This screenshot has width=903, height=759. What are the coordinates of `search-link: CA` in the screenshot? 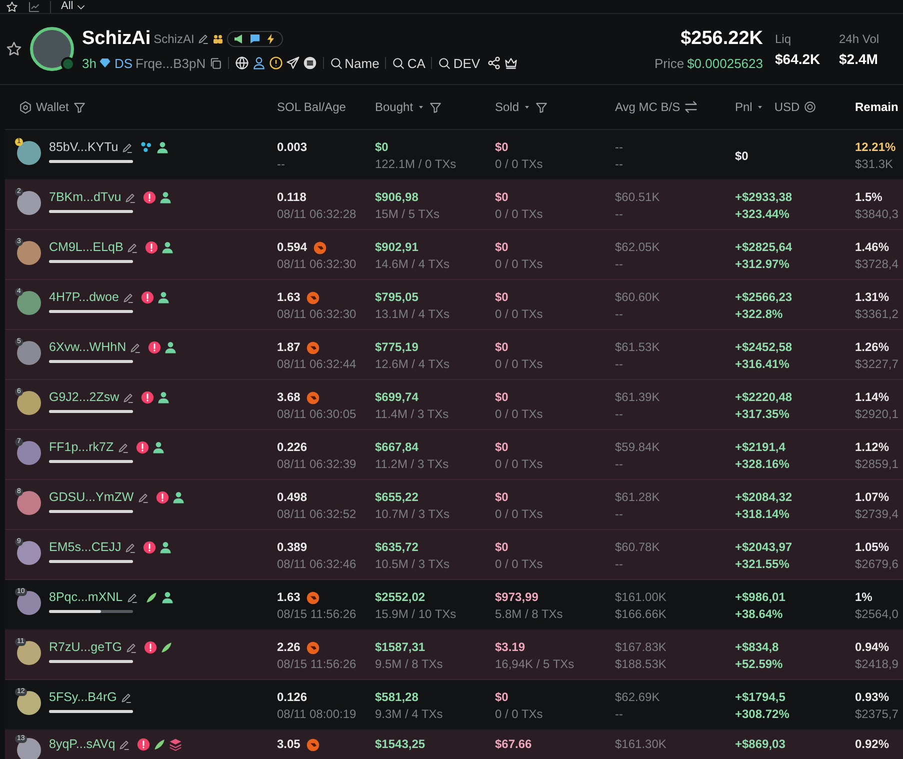 It's located at (409, 63).